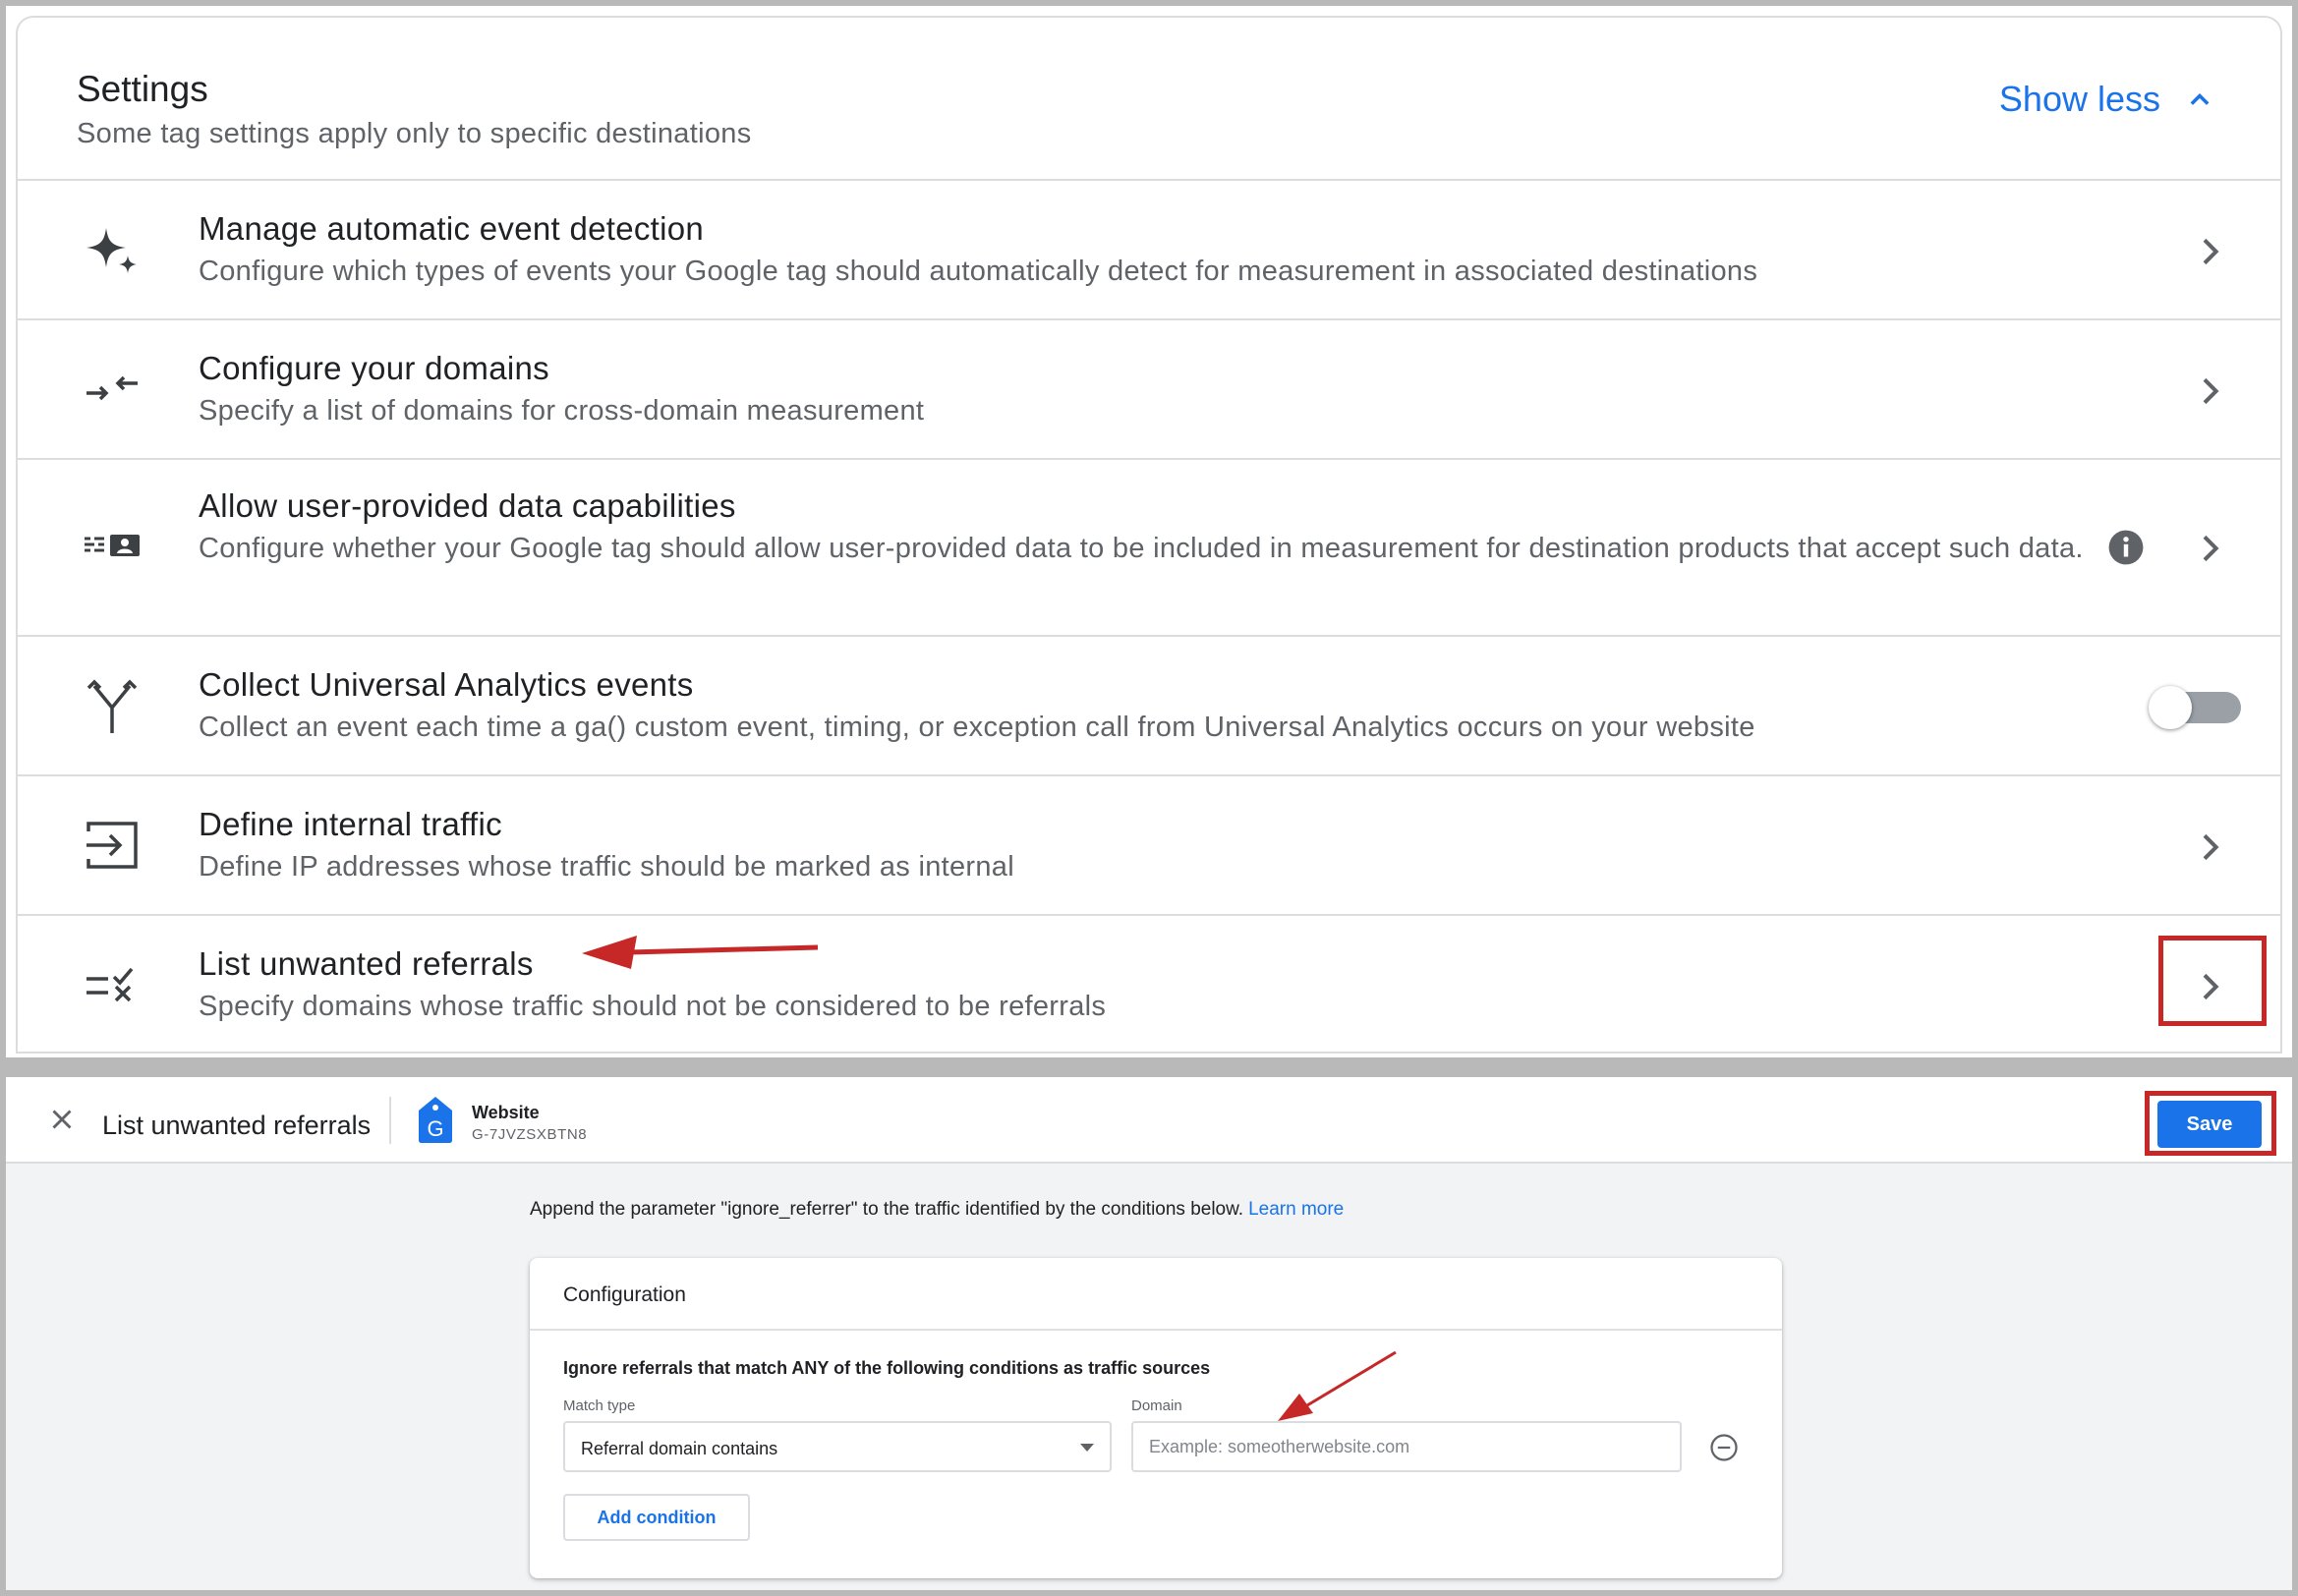  Describe the element at coordinates (112, 250) in the screenshot. I see `sparkle-icon` at that location.